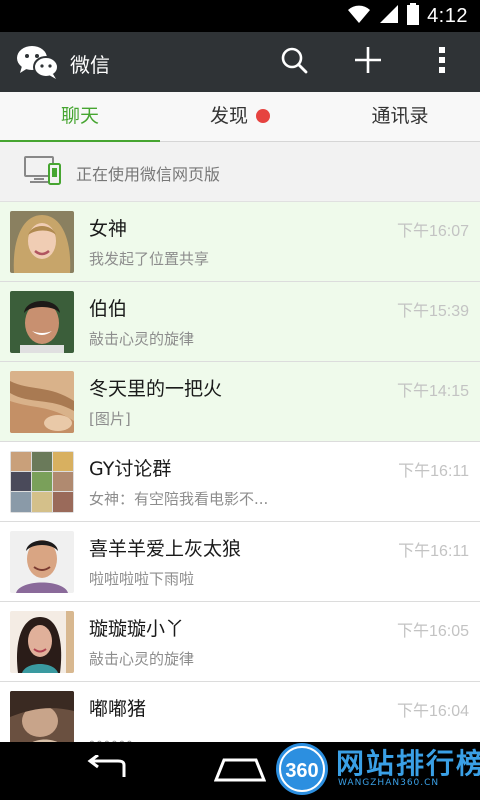 This screenshot has width=480, height=800. I want to click on chat-name: 女神, so click(108, 229).